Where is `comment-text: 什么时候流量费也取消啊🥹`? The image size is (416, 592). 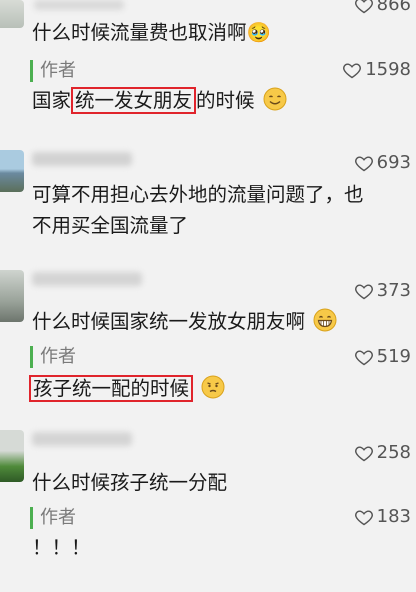
comment-text: 什么时候流量费也取消啊🥹 is located at coordinates (151, 32).